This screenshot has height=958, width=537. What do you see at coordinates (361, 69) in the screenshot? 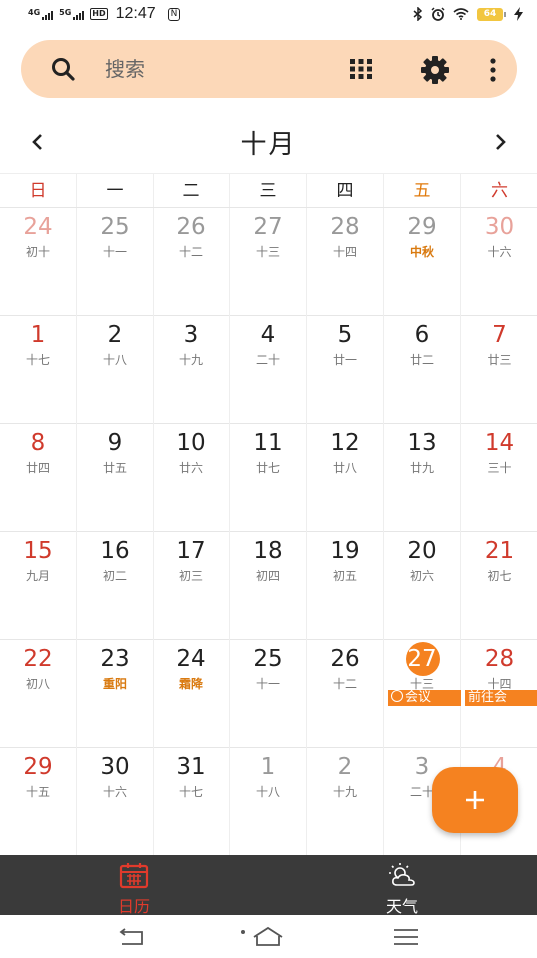
I see `grid-icon` at bounding box center [361, 69].